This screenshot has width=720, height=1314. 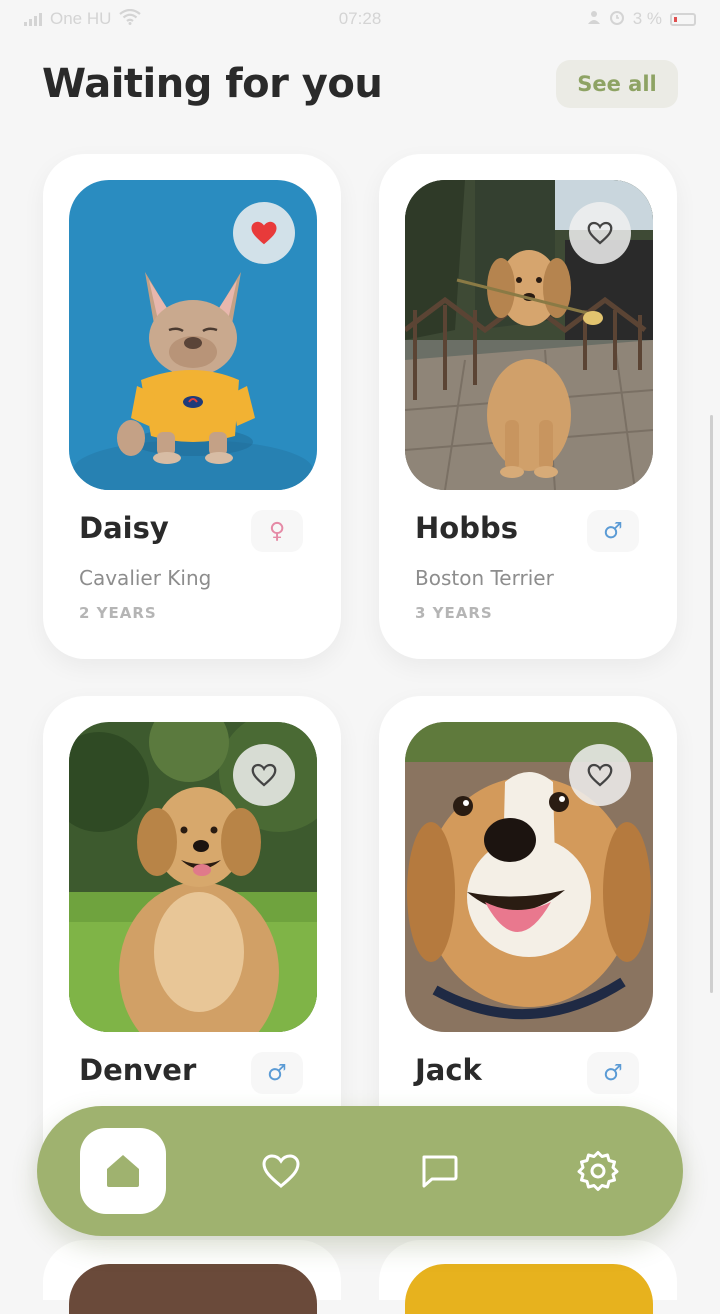 What do you see at coordinates (124, 528) in the screenshot?
I see `pet-name: Daisy` at bounding box center [124, 528].